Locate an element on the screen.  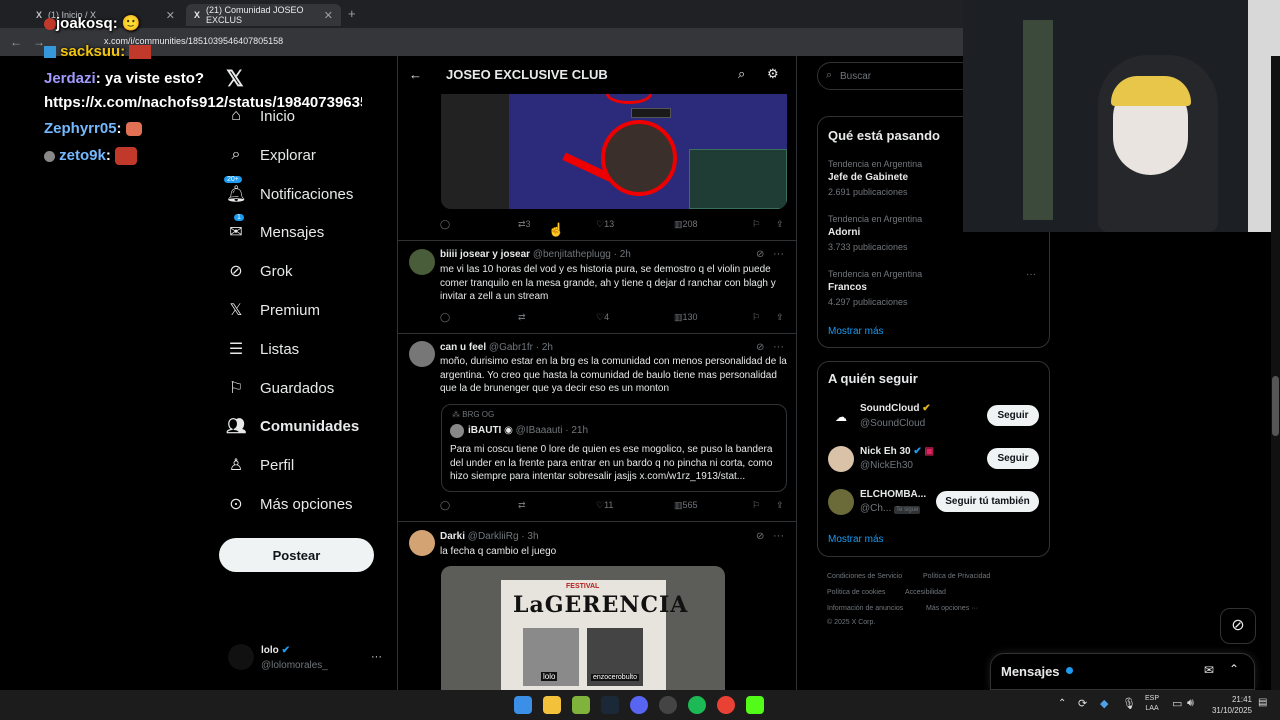
show-more-follow-link: Mostrar más is located at coordinates (856, 539).